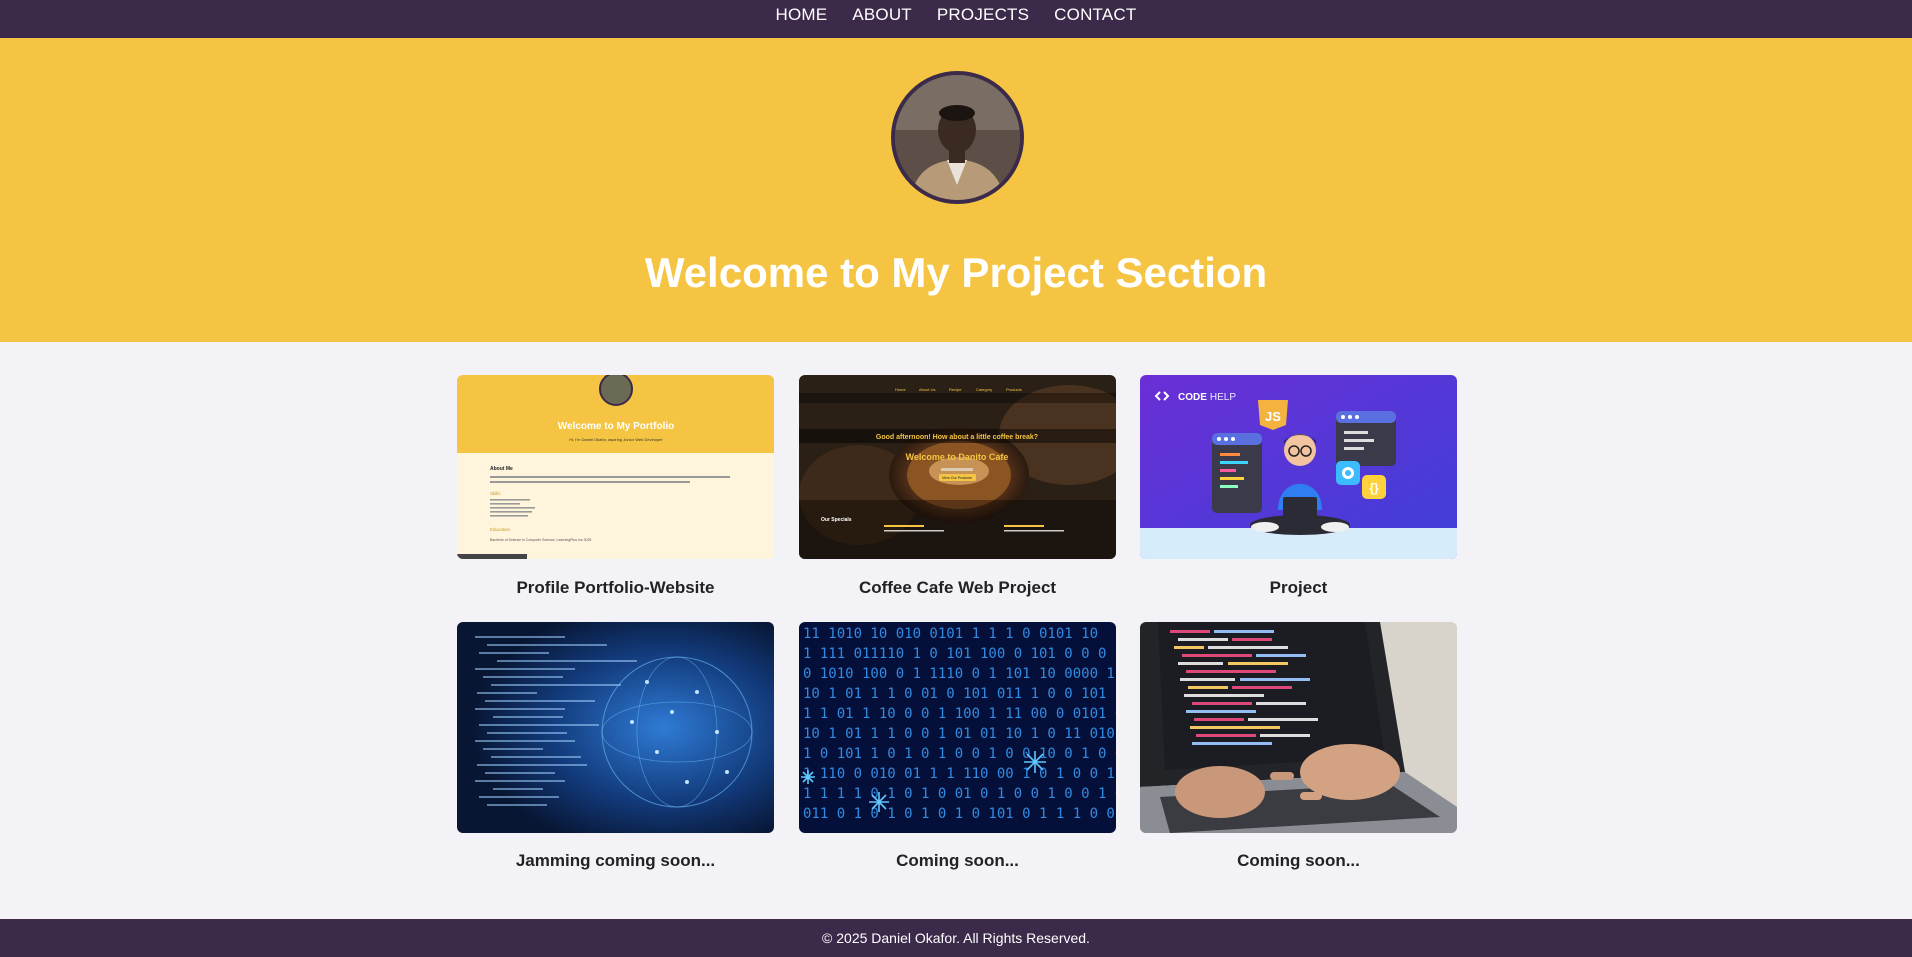  Describe the element at coordinates (950, 634) in the screenshot. I see `svg-text:11 1010 10 010 0101 1 1 1 0 01: 11 1010 10 010 0101 1 1 1 0 0101 10` at that location.